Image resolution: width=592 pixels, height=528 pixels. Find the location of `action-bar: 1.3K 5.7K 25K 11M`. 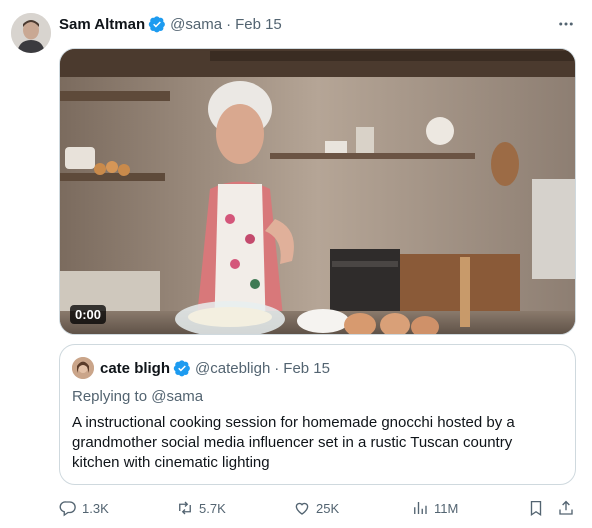

action-bar: 1.3K 5.7K 25K 11M is located at coordinates (319, 508).